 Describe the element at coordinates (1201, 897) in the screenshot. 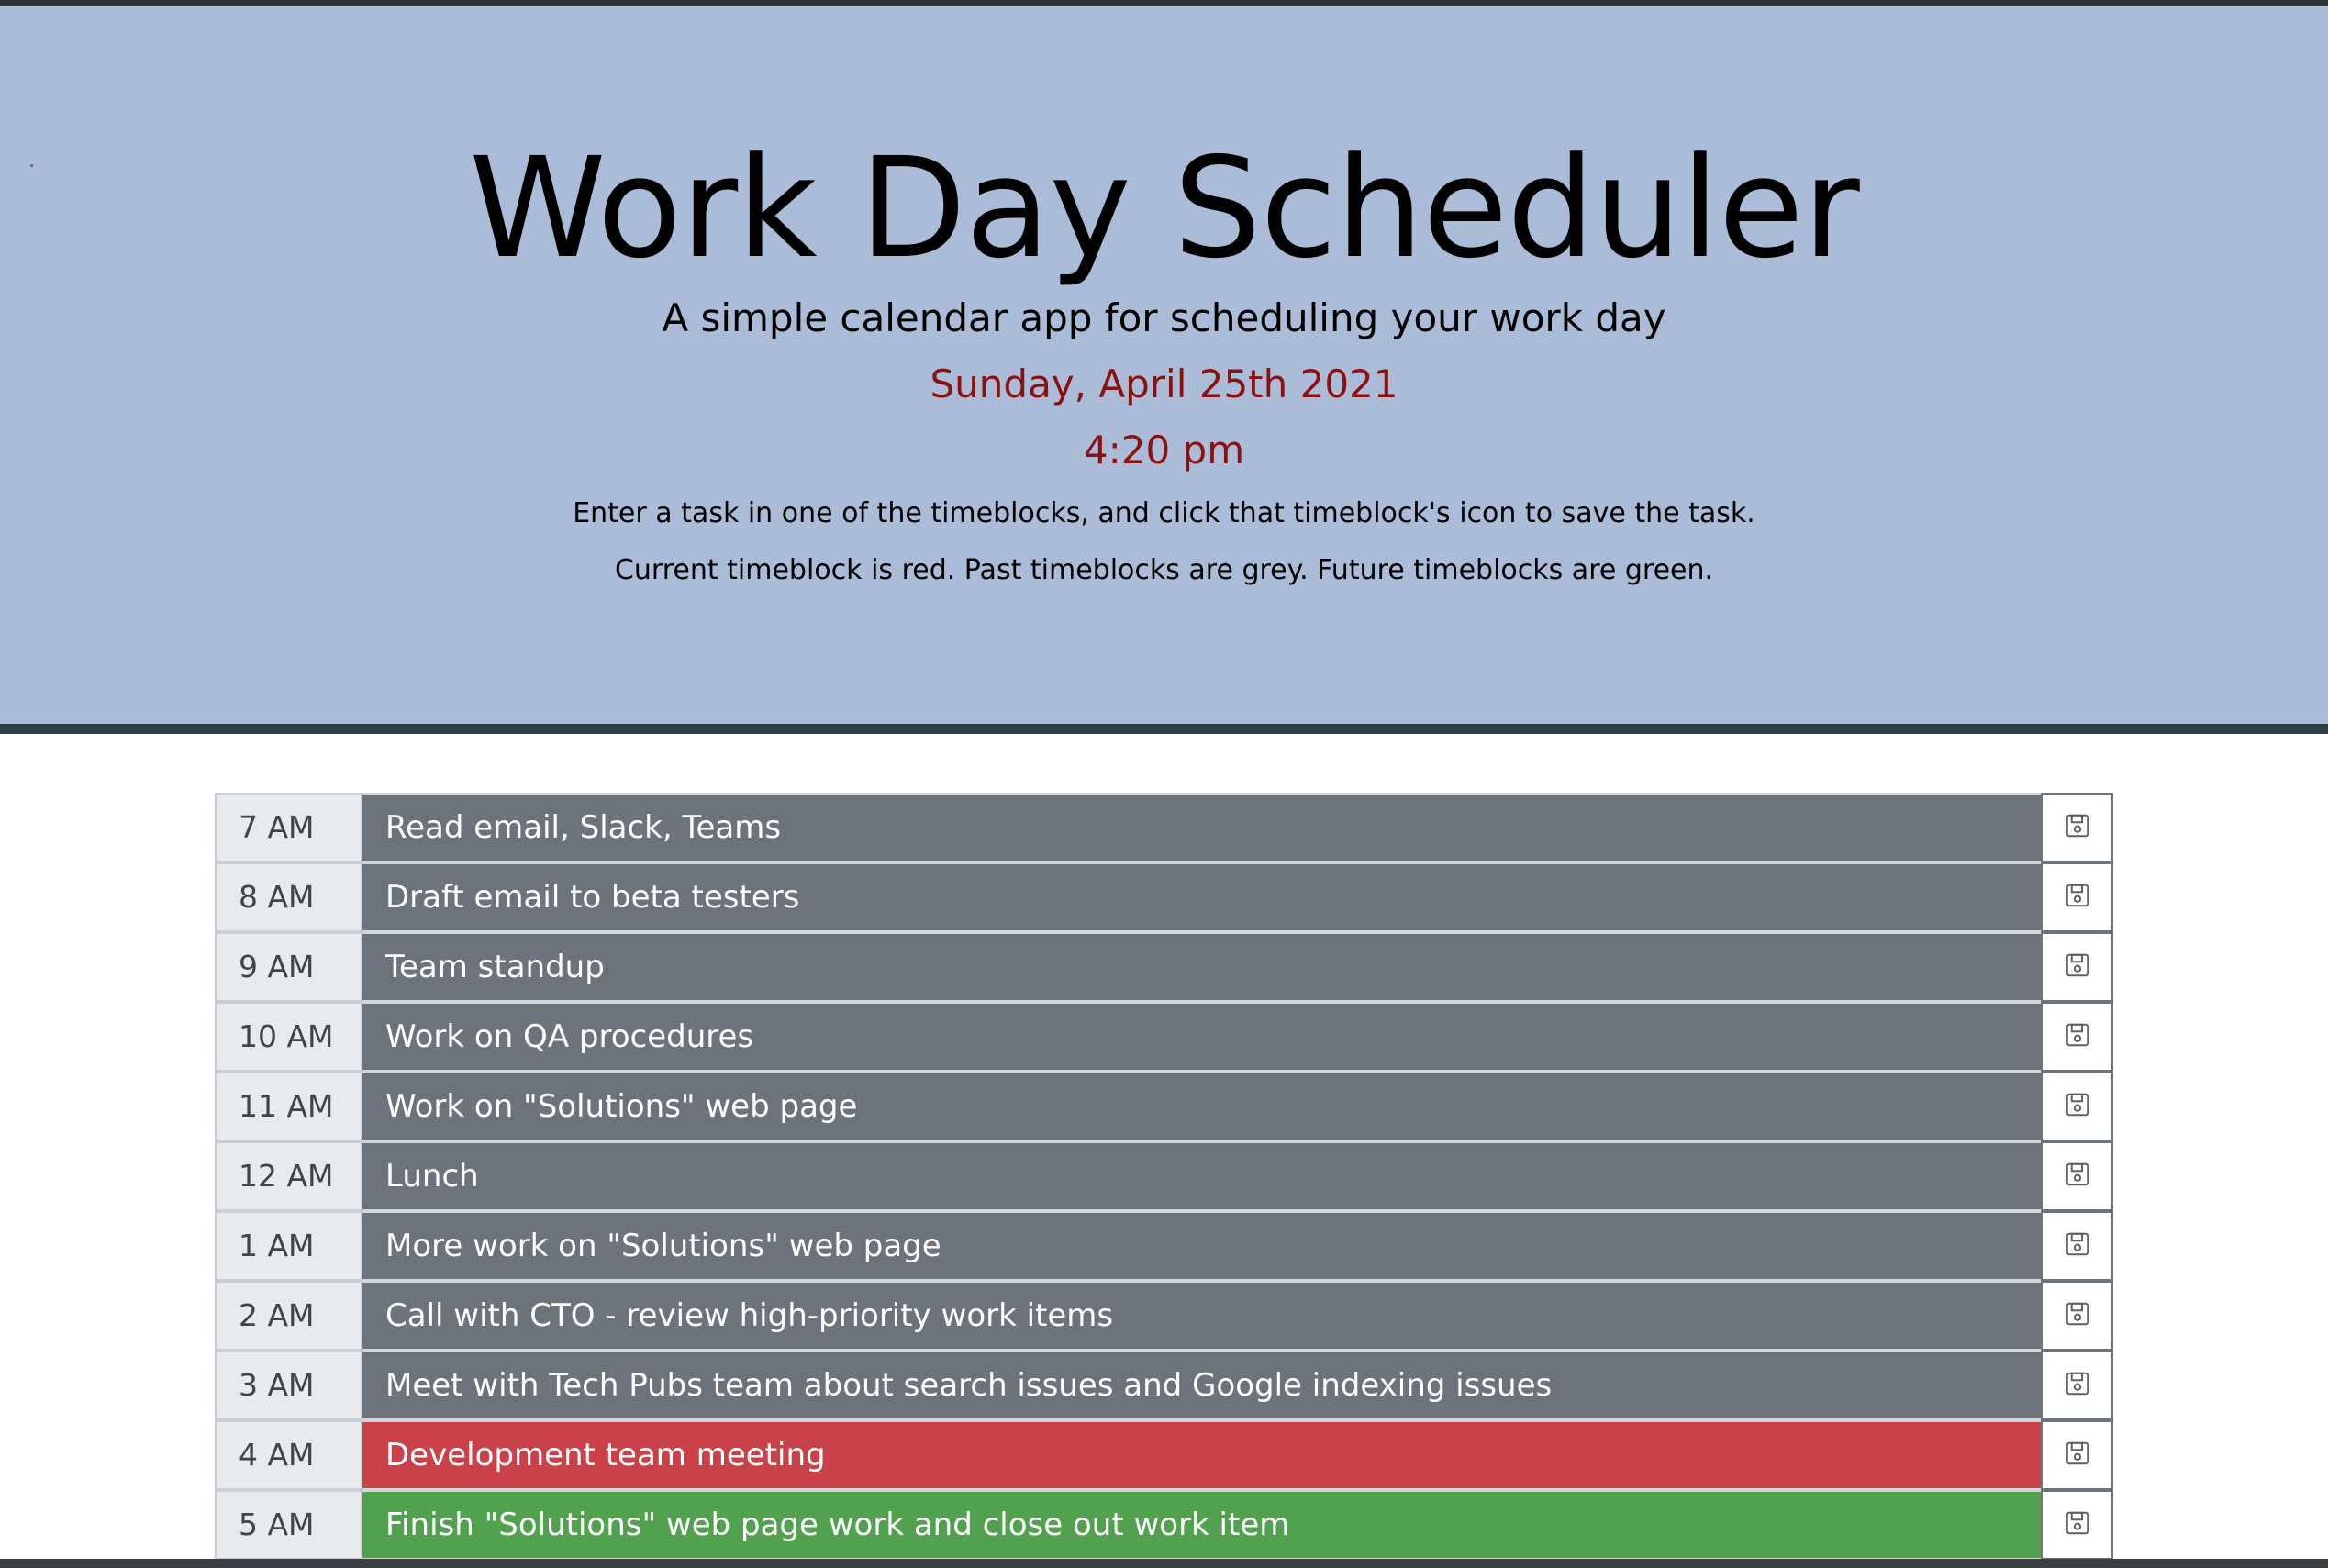

I see `timeblock-task-input: Draft email to beta testers` at that location.